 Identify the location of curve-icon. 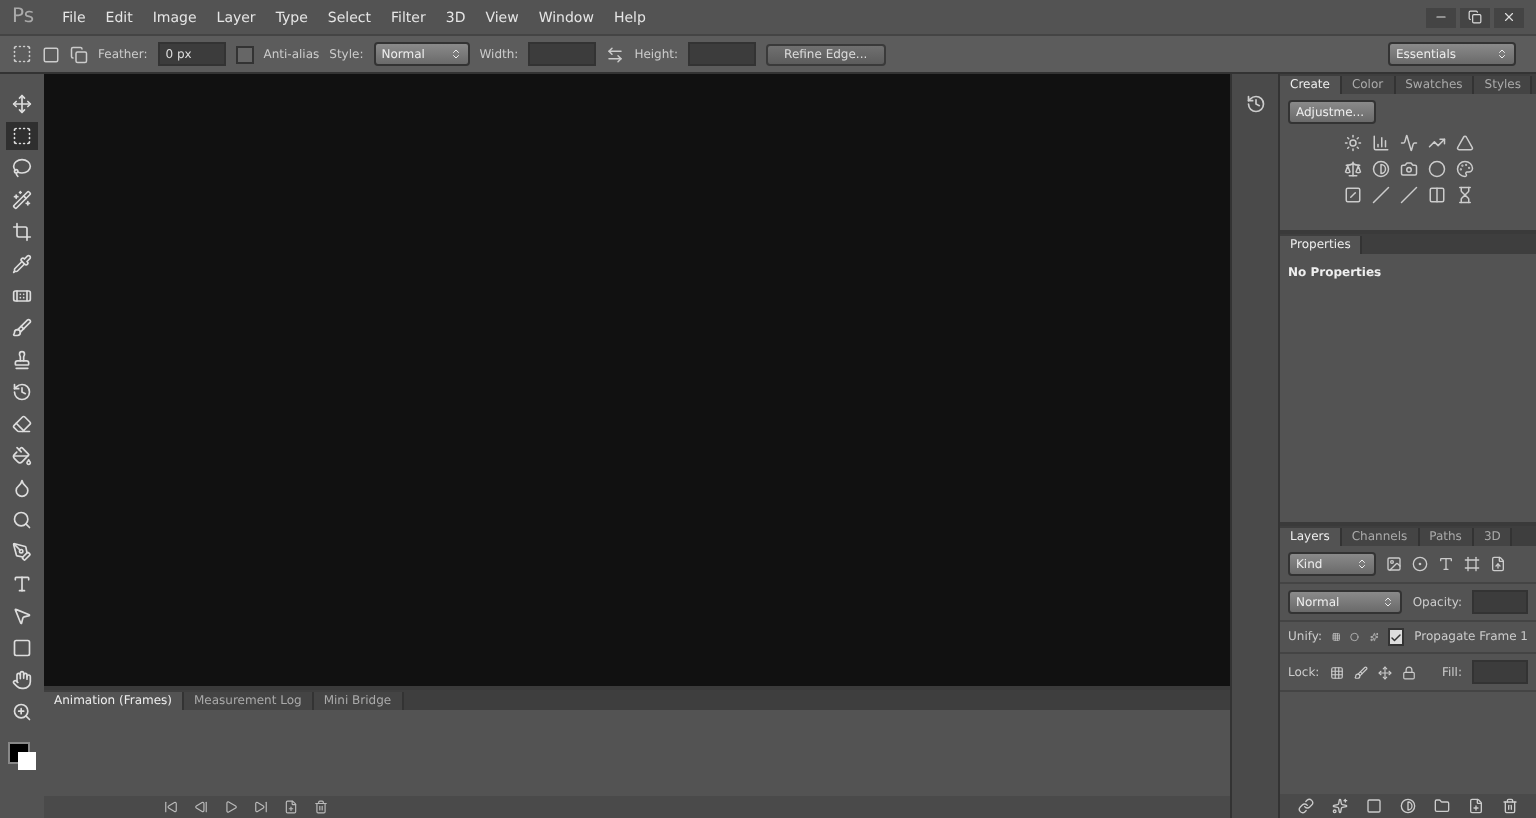
(1408, 143).